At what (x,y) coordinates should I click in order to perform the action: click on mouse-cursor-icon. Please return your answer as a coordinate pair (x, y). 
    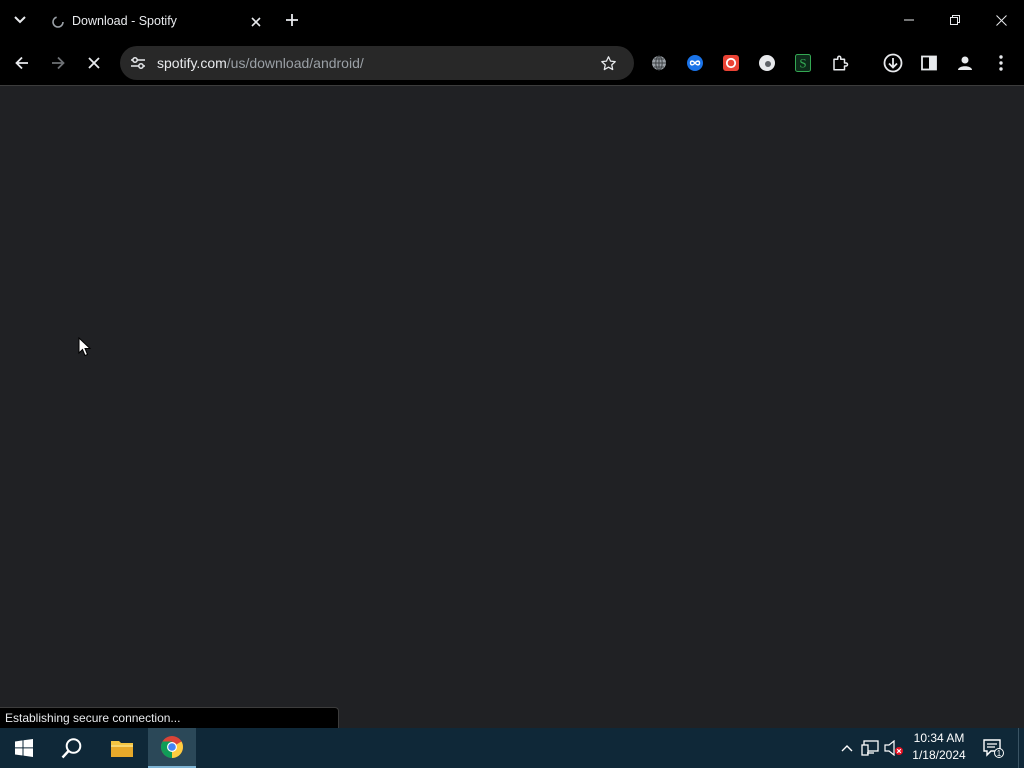
    Looking at the image, I should click on (85, 347).